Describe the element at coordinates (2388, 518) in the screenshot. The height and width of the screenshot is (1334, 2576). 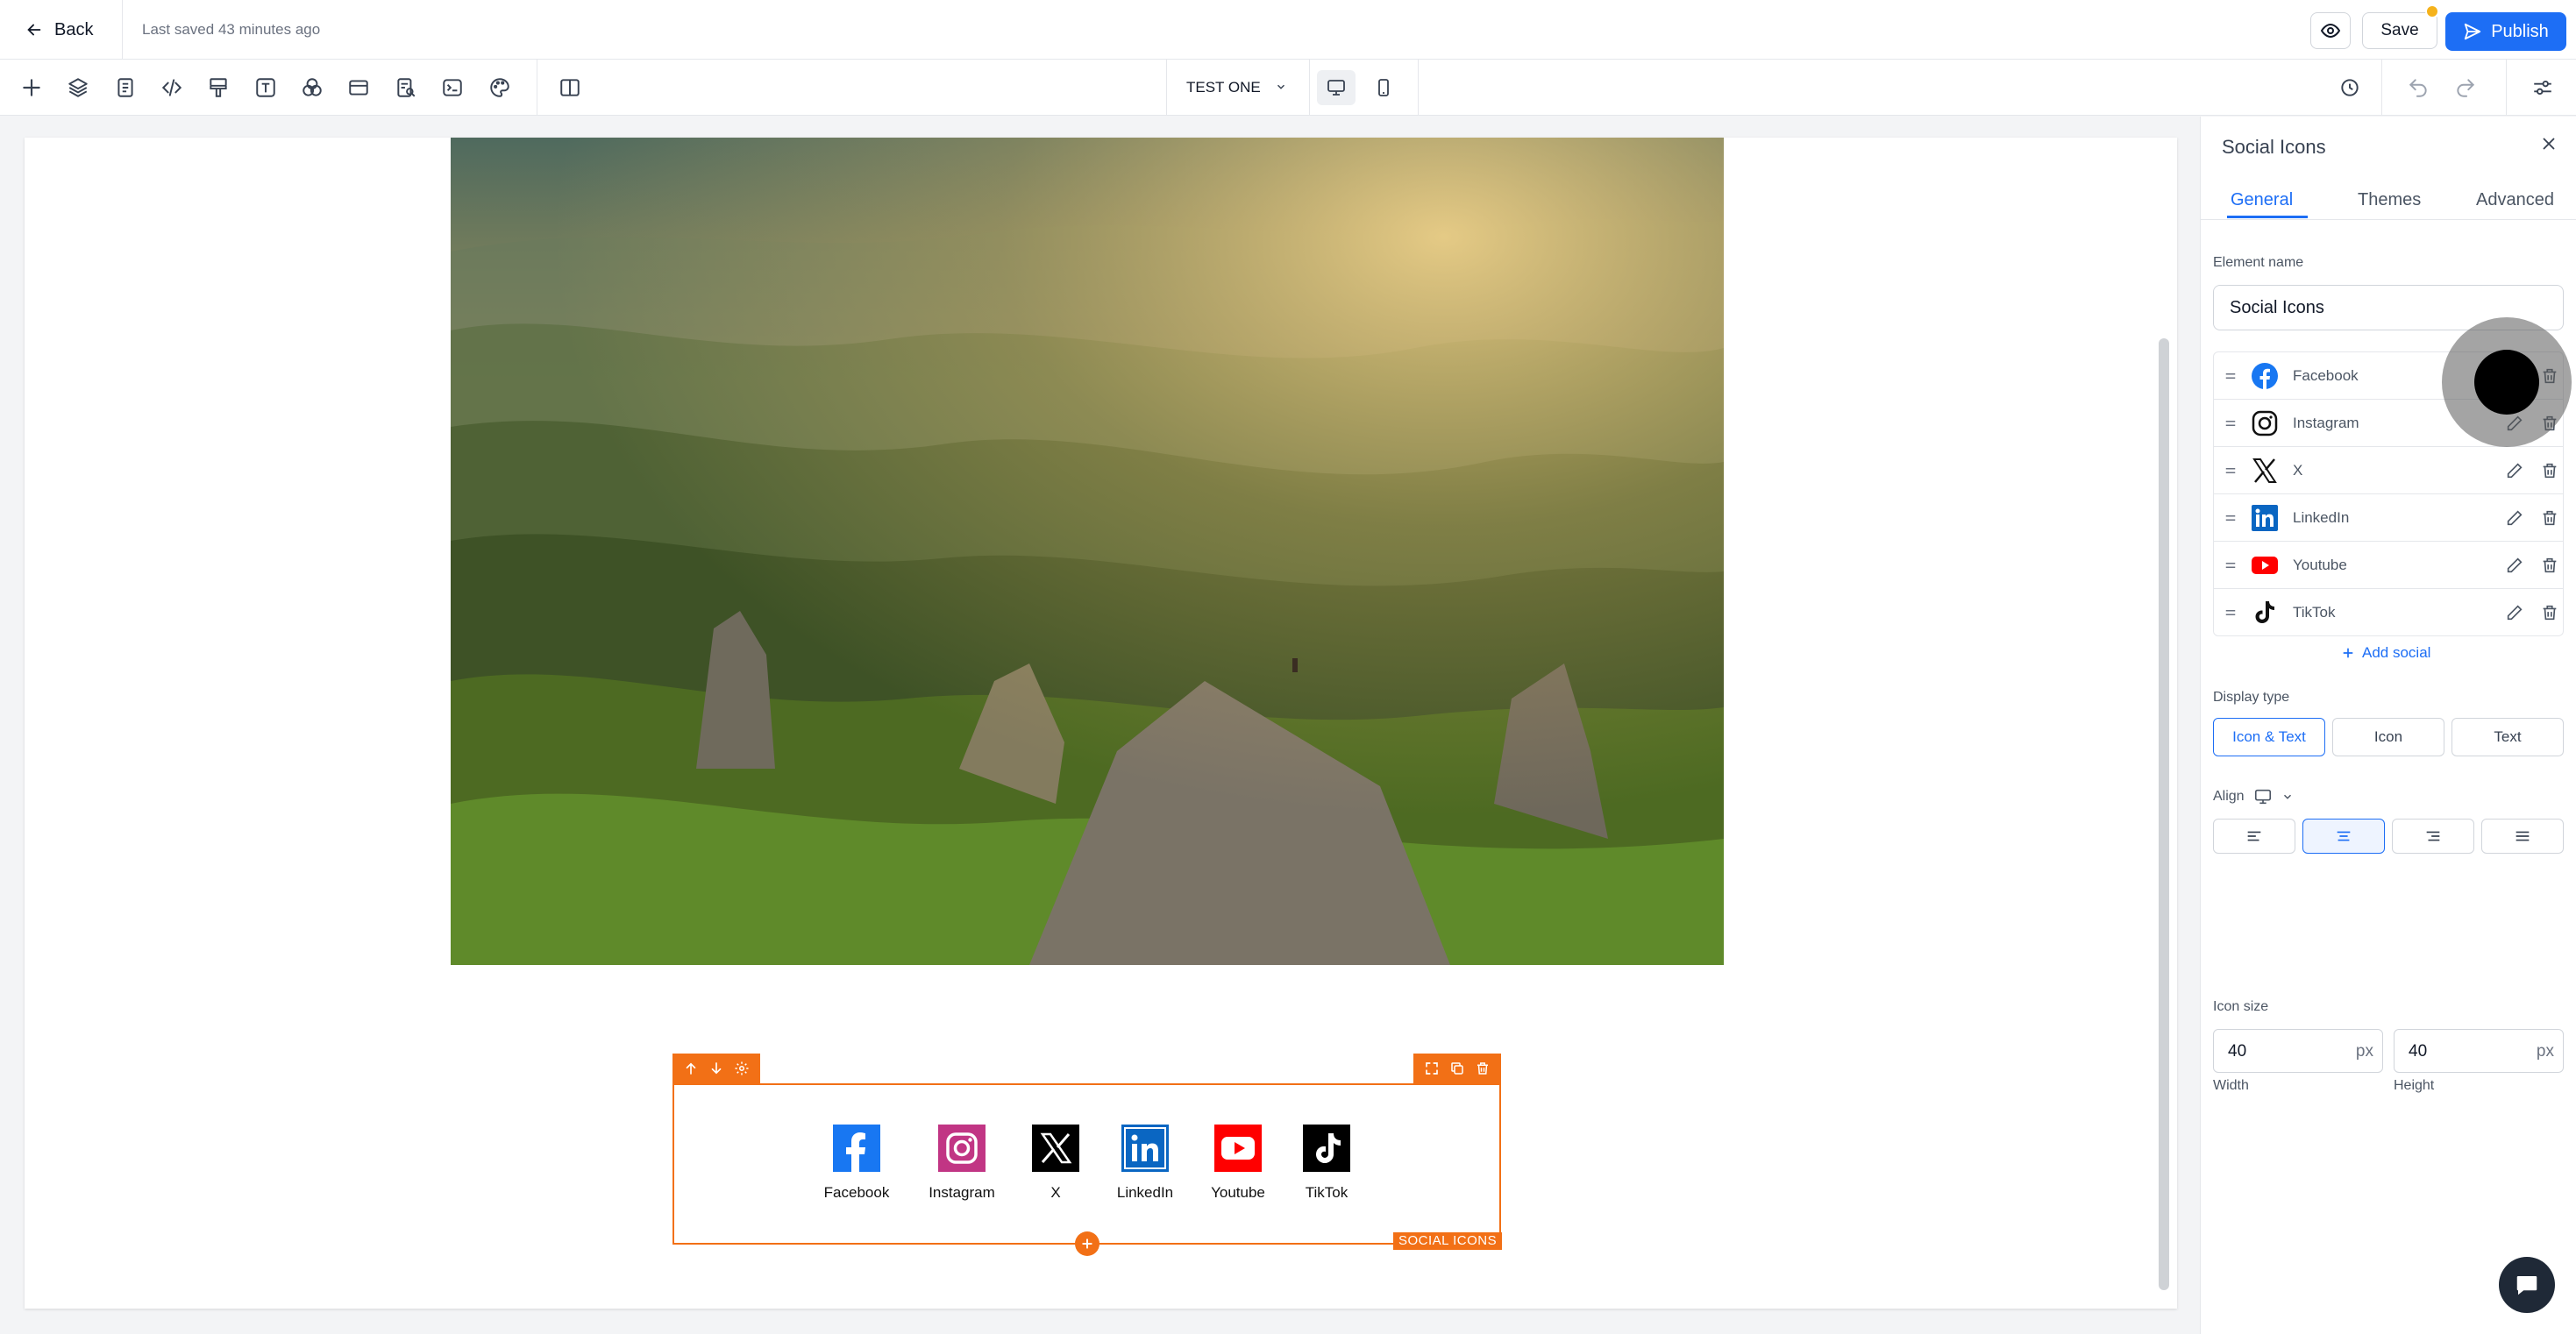
I see `list-item: LinkedIn` at that location.